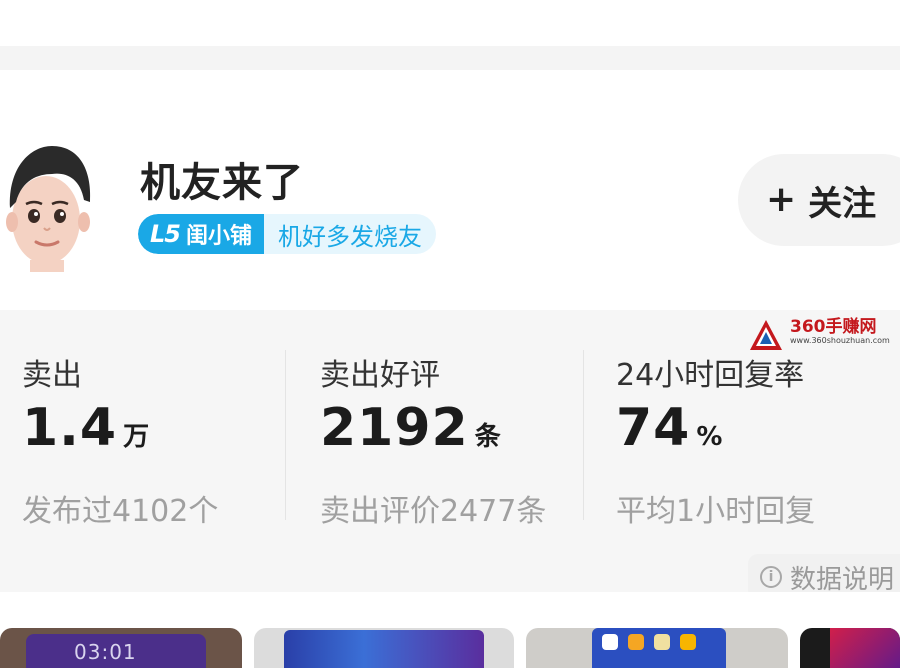 The width and height of the screenshot is (900, 668). Describe the element at coordinates (433, 511) in the screenshot. I see `stat-subtext: 卖出评价2477条` at that location.